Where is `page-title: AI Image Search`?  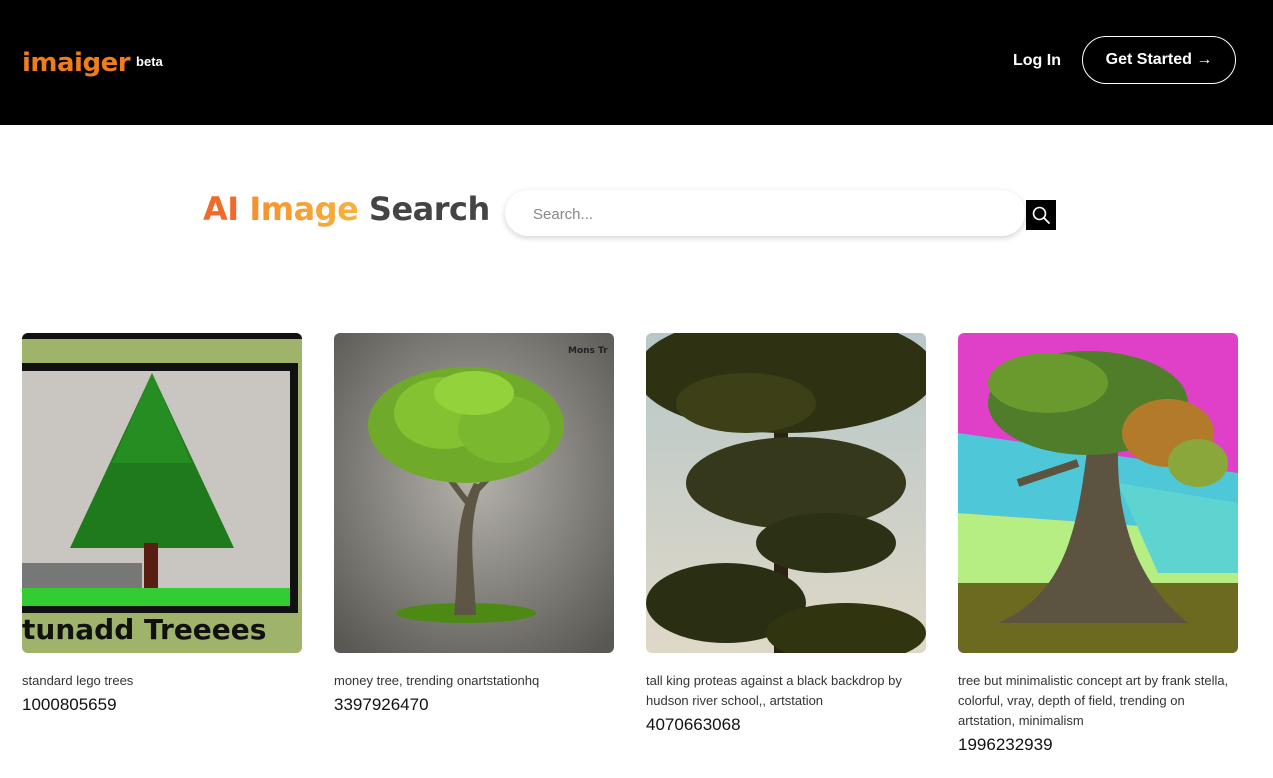
page-title: AI Image Search is located at coordinates (346, 209).